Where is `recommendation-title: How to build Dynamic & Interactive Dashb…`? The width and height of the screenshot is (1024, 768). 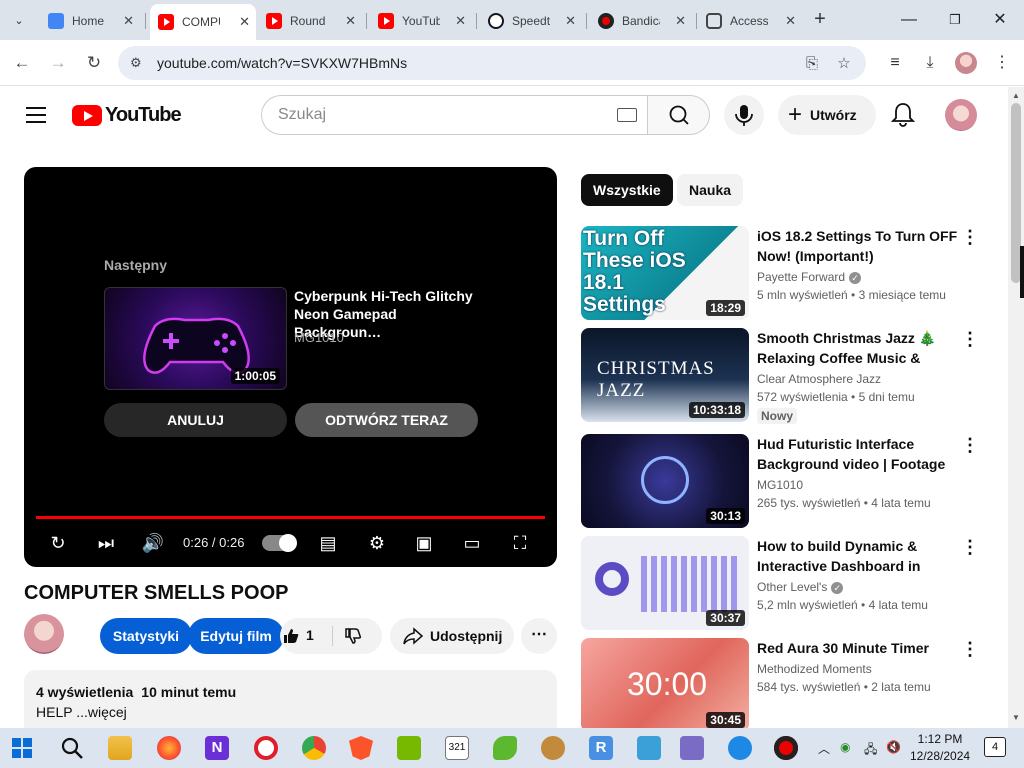
recommendation-title: How to build Dynamic & Interactive Dashb… is located at coordinates (859, 556).